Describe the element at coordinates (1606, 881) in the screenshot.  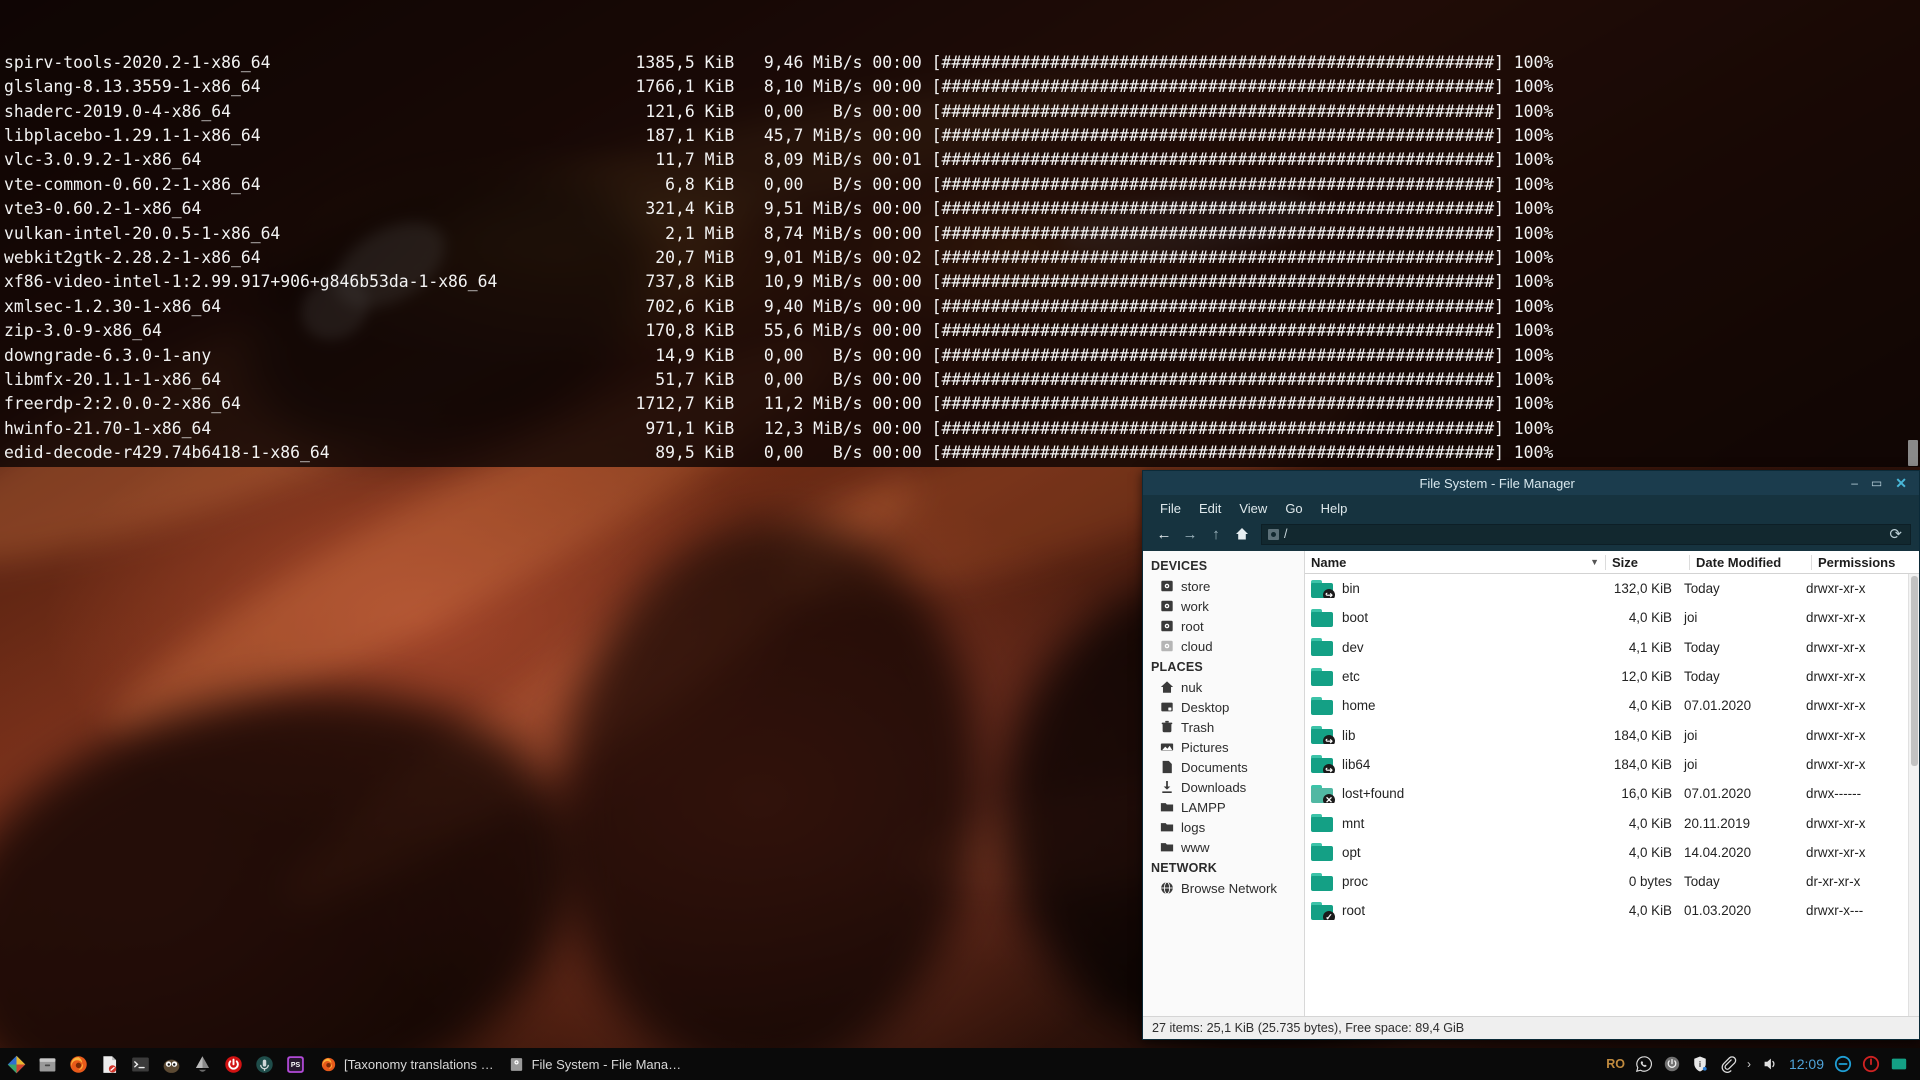
I see `table-row: proc 0 bytes Today dr-xr-xr-x` at that location.